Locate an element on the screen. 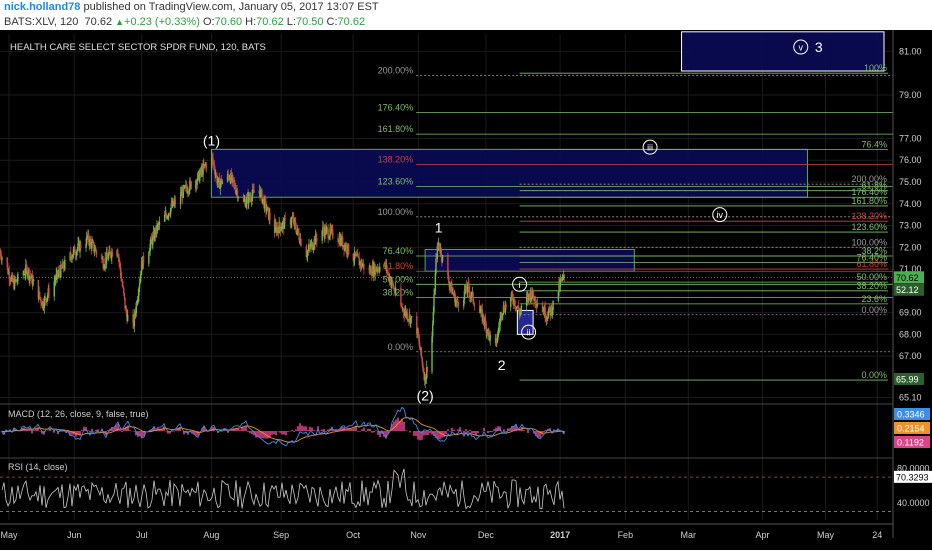 Image resolution: width=932 pixels, height=555 pixels. wave-label: i is located at coordinates (520, 285).